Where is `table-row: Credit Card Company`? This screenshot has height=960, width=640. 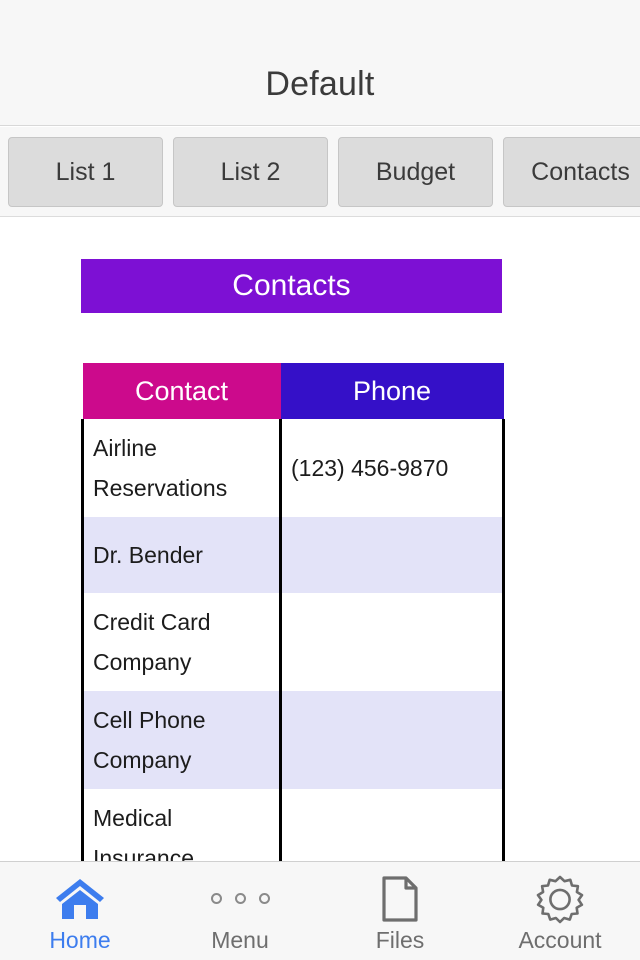 table-row: Credit Card Company is located at coordinates (293, 642).